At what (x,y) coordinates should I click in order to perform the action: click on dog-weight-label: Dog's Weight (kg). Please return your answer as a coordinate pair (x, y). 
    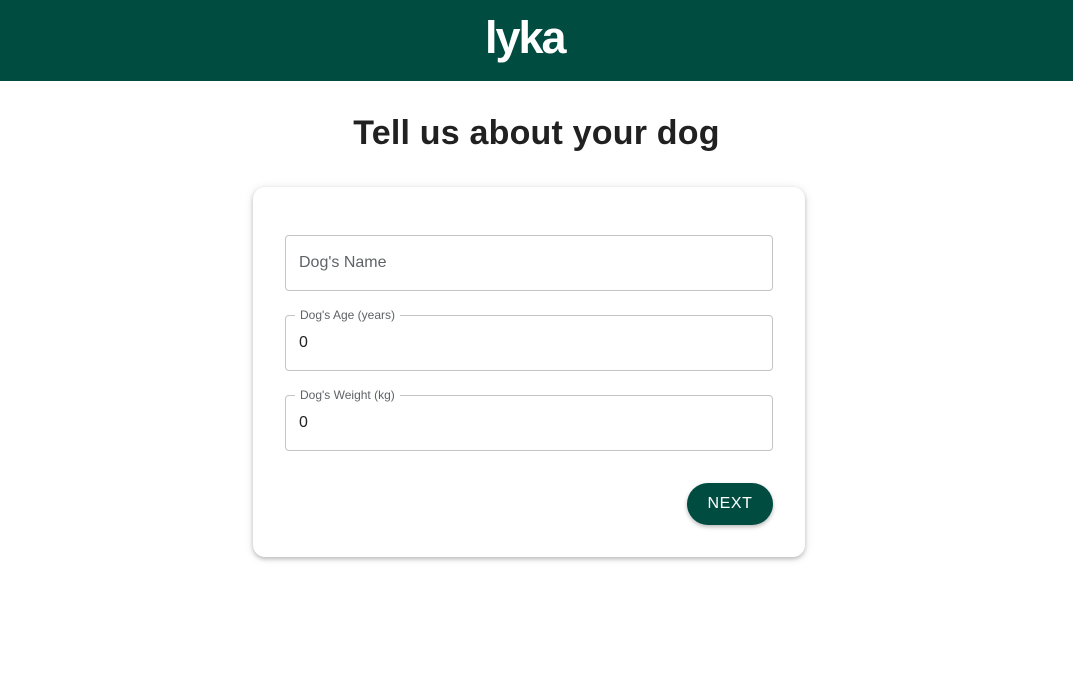
    Looking at the image, I should click on (347, 395).